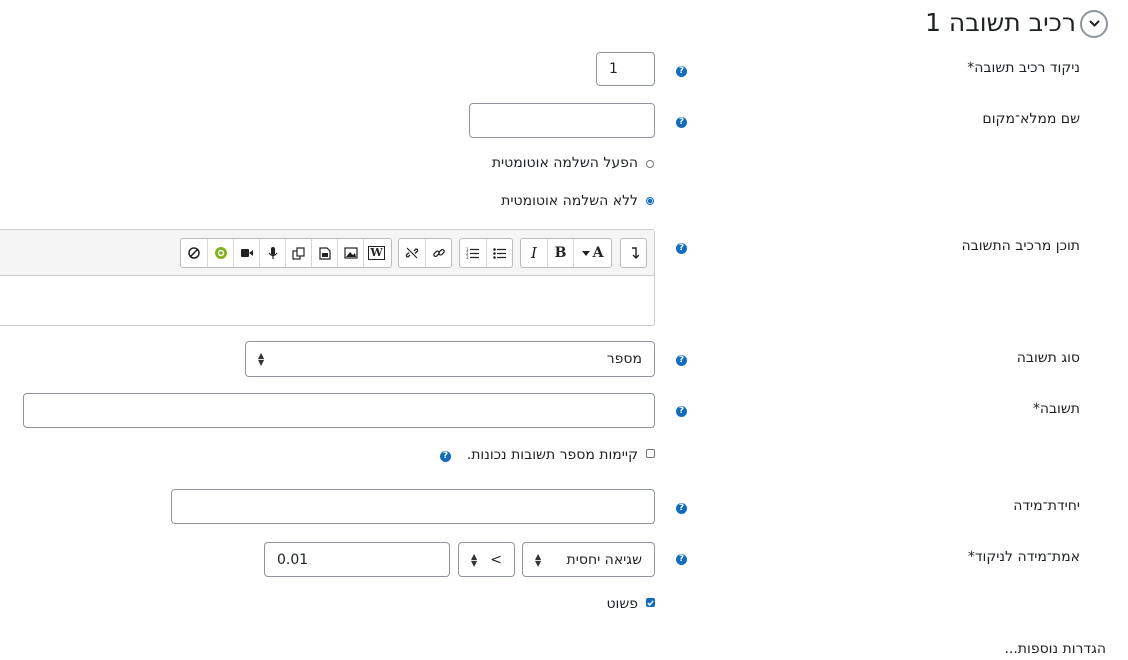  I want to click on simple-checkbox, so click(650, 602).